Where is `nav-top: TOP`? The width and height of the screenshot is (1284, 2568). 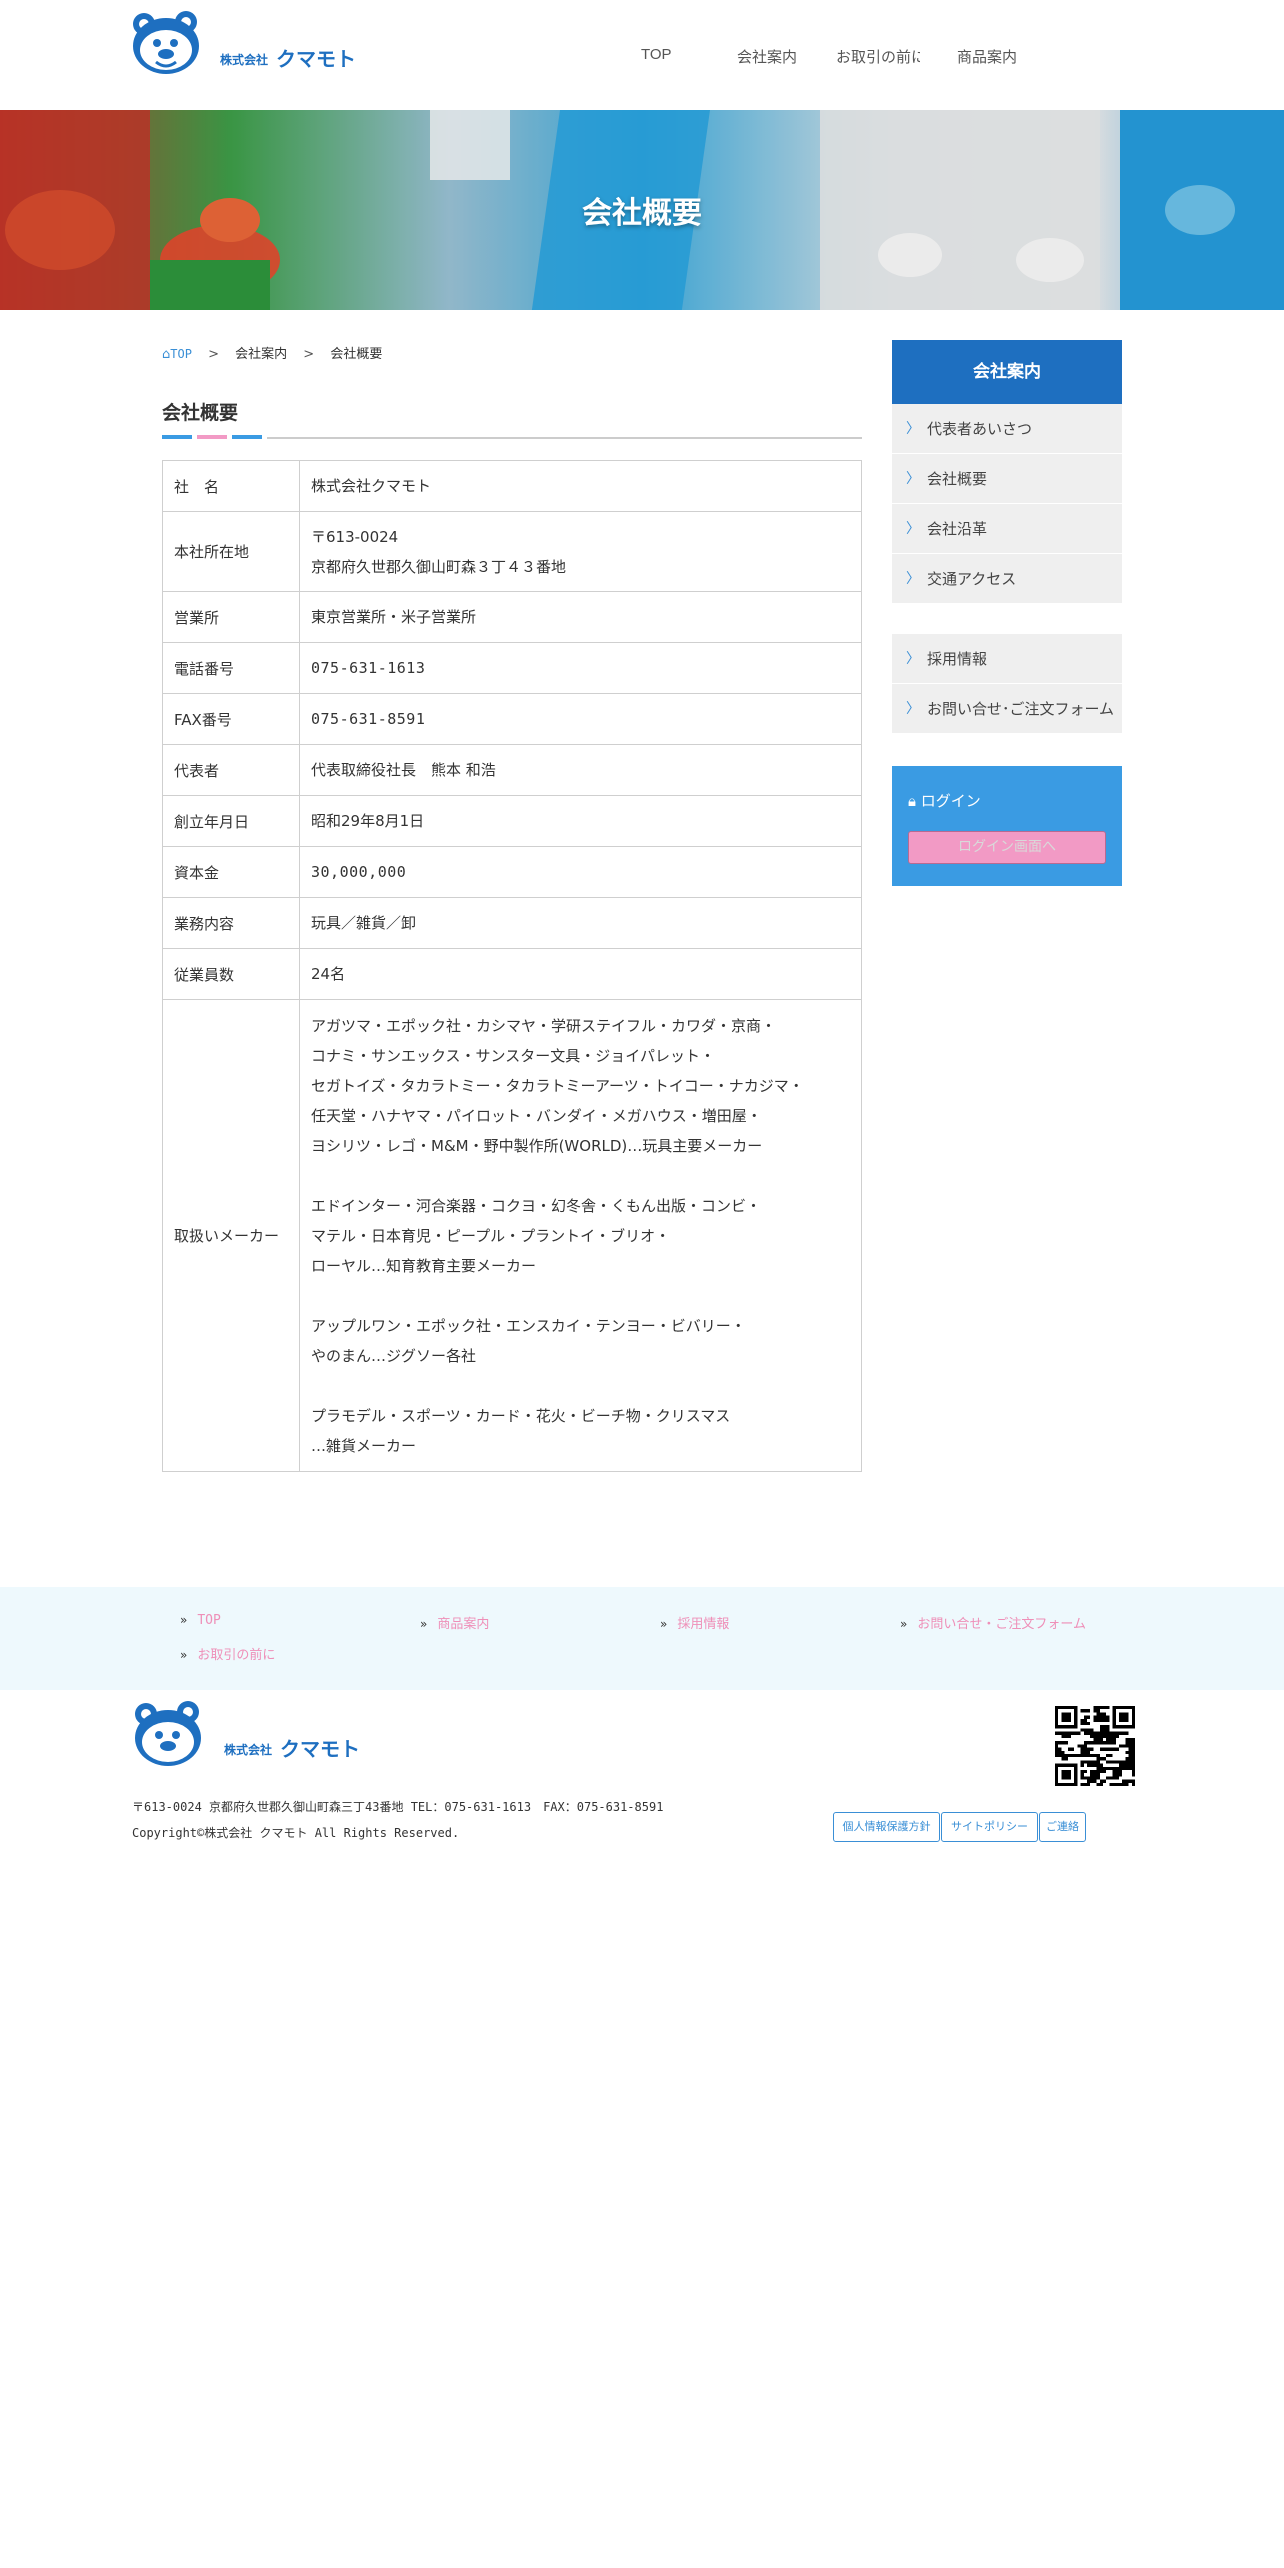 nav-top: TOP is located at coordinates (656, 54).